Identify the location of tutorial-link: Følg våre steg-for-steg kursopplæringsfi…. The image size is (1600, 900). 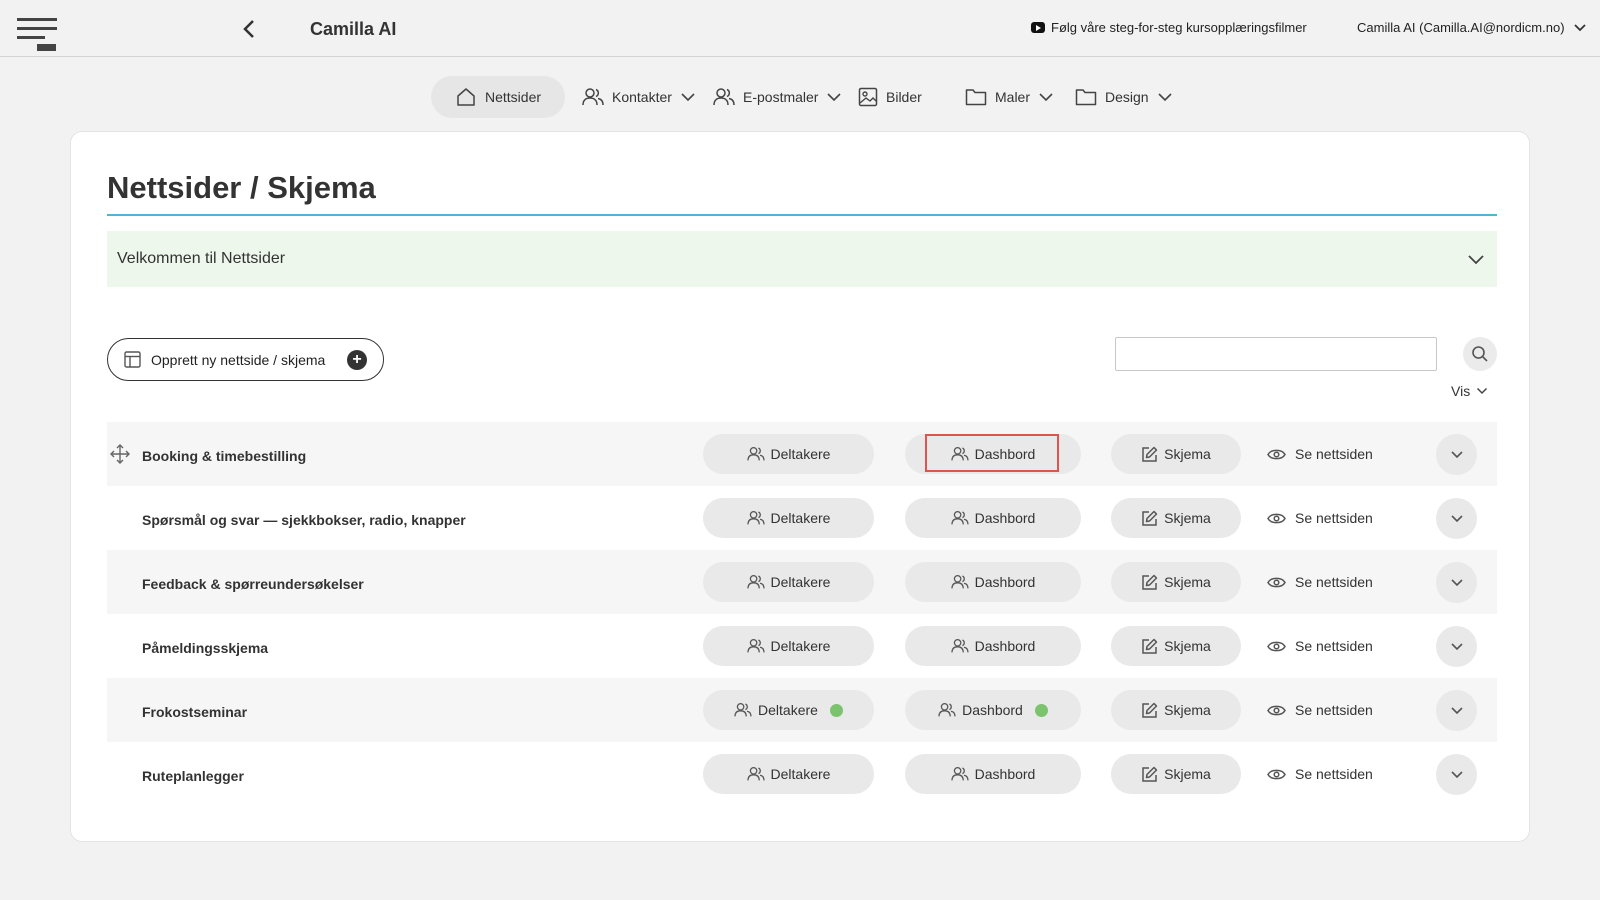
(1169, 27).